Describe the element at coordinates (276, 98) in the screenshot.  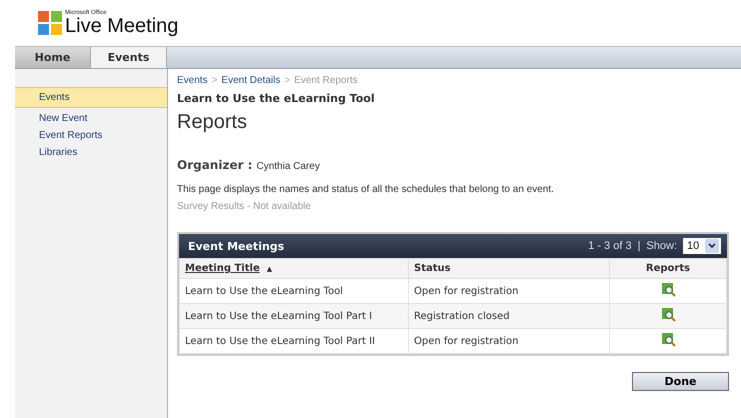
I see `event-title: Learn to Use the eLearning Tool` at that location.